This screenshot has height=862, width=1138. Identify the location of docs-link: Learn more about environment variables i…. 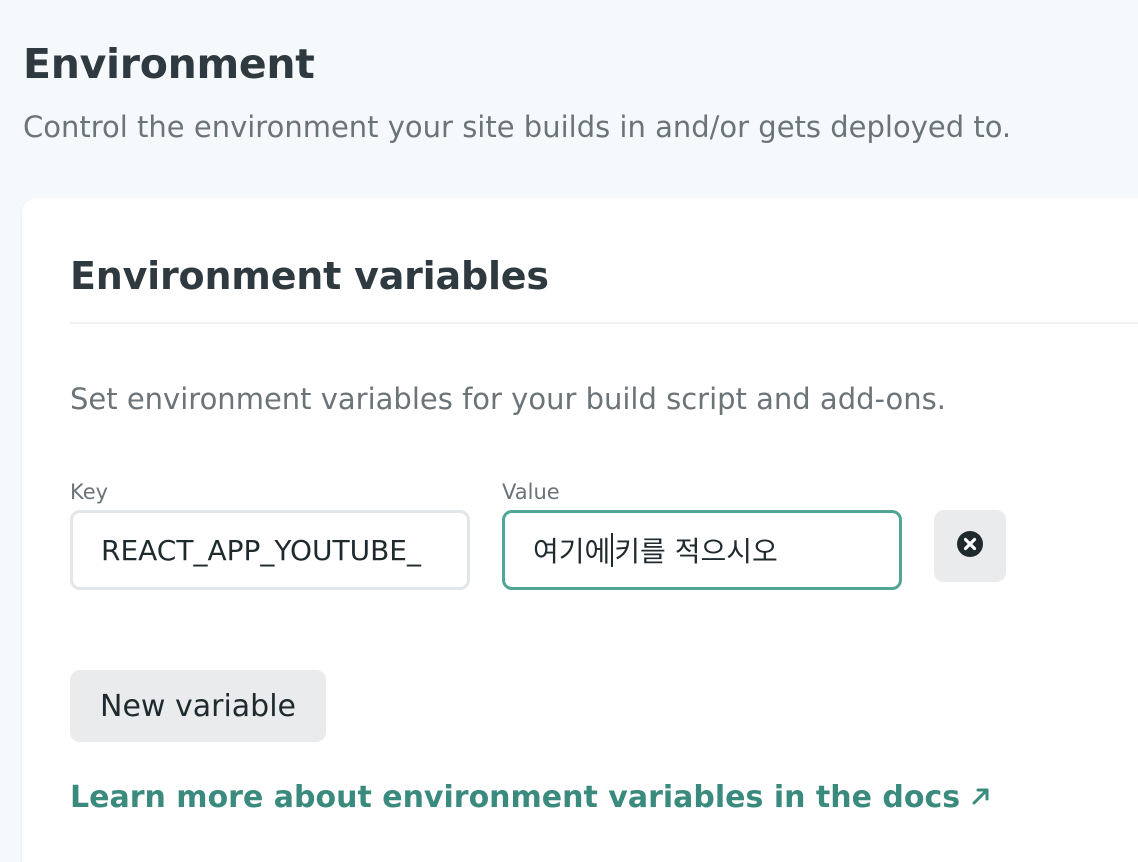
(531, 797).